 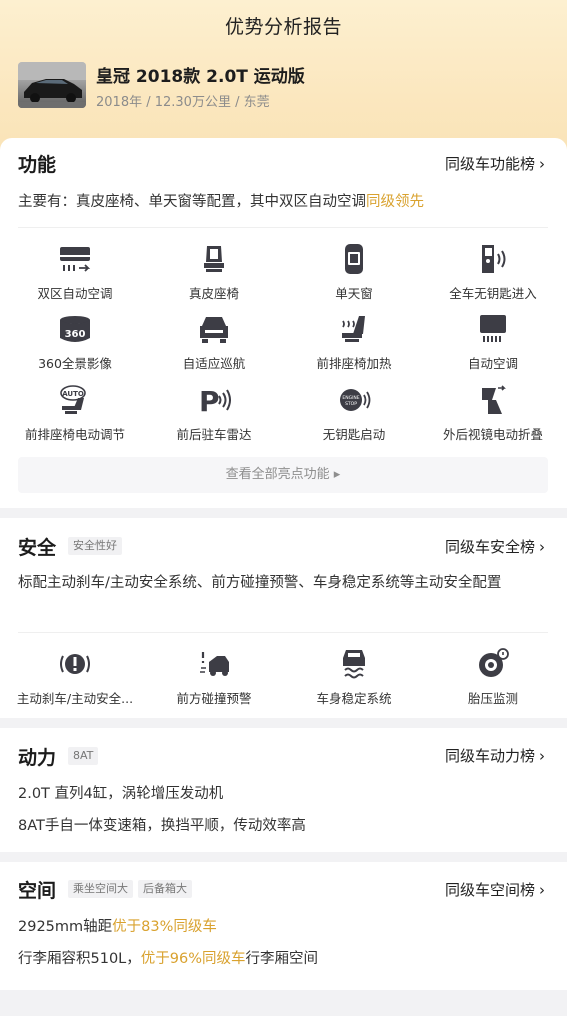 I want to click on function-title: 功能, so click(x=37, y=165).